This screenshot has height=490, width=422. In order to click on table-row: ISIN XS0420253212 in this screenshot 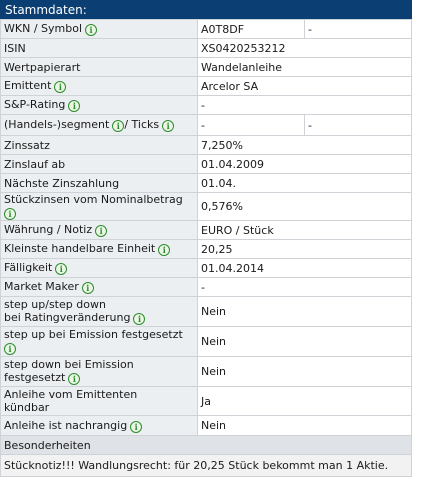, I will do `click(206, 48)`.